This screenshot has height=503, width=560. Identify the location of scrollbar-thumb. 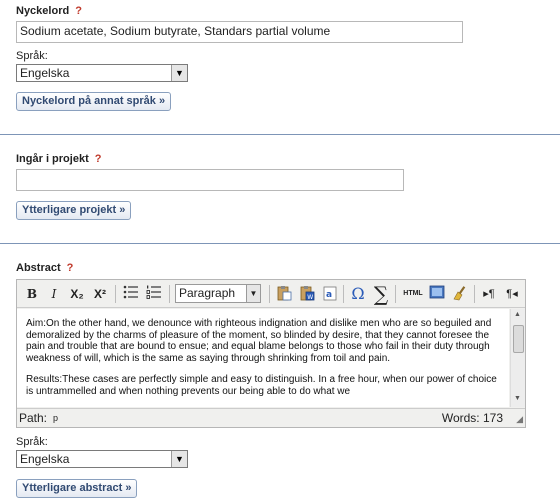
(518, 339).